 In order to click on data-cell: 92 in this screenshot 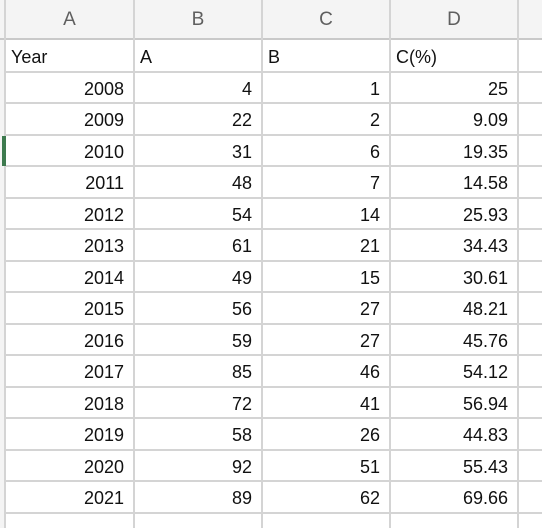, I will do `click(198, 466)`.